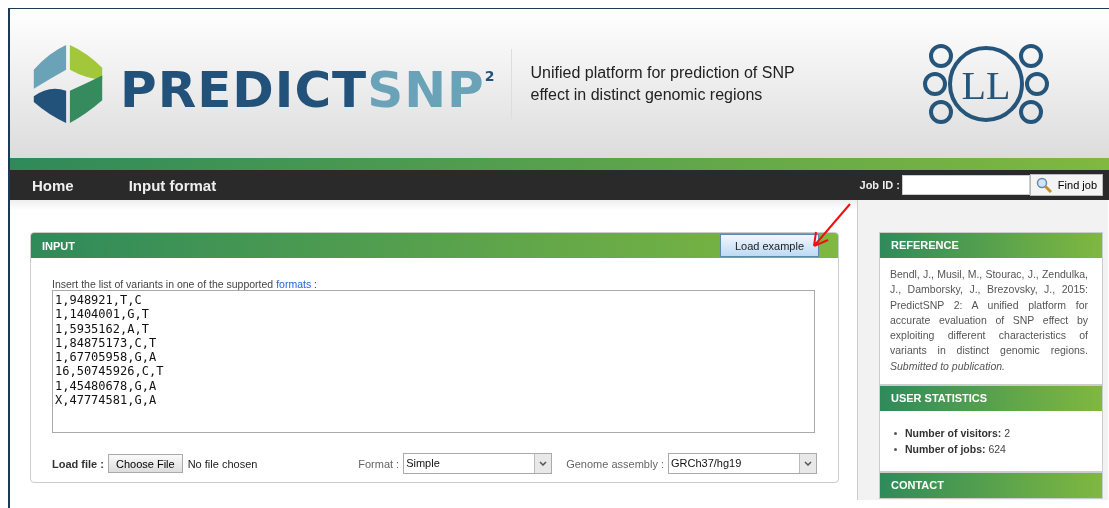 This screenshot has height=508, width=1109. Describe the element at coordinates (831, 226) in the screenshot. I see `annotation-arrow` at that location.